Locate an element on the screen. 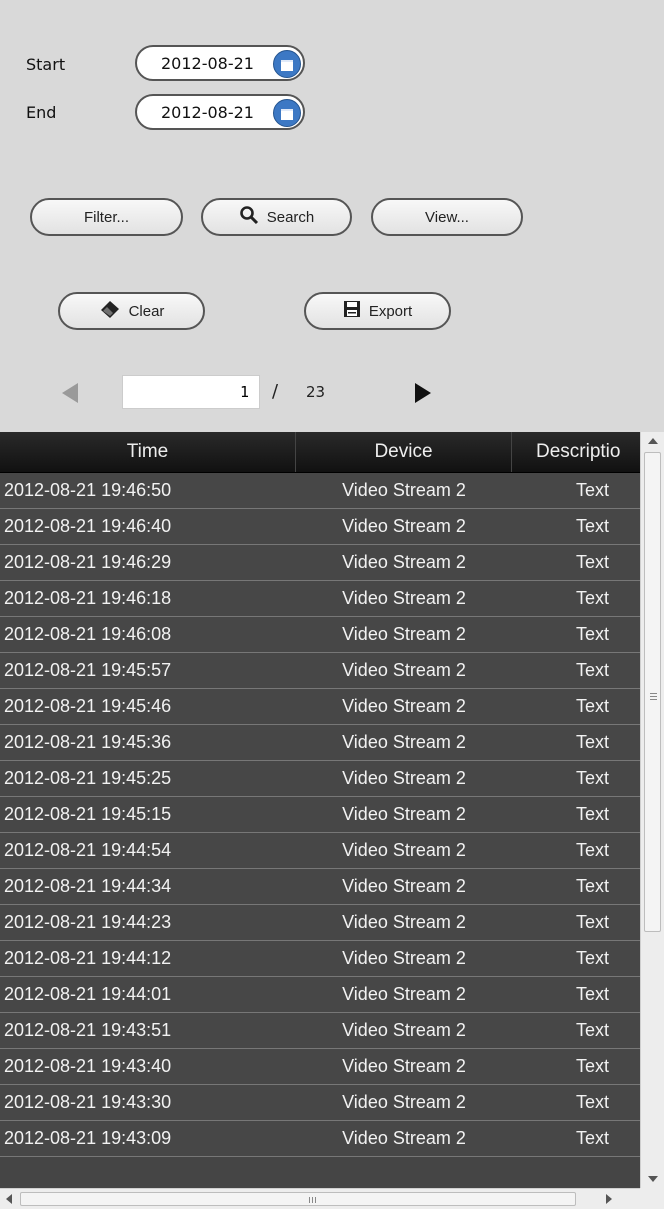 This screenshot has height=1209, width=664. next-page-icon is located at coordinates (423, 393).